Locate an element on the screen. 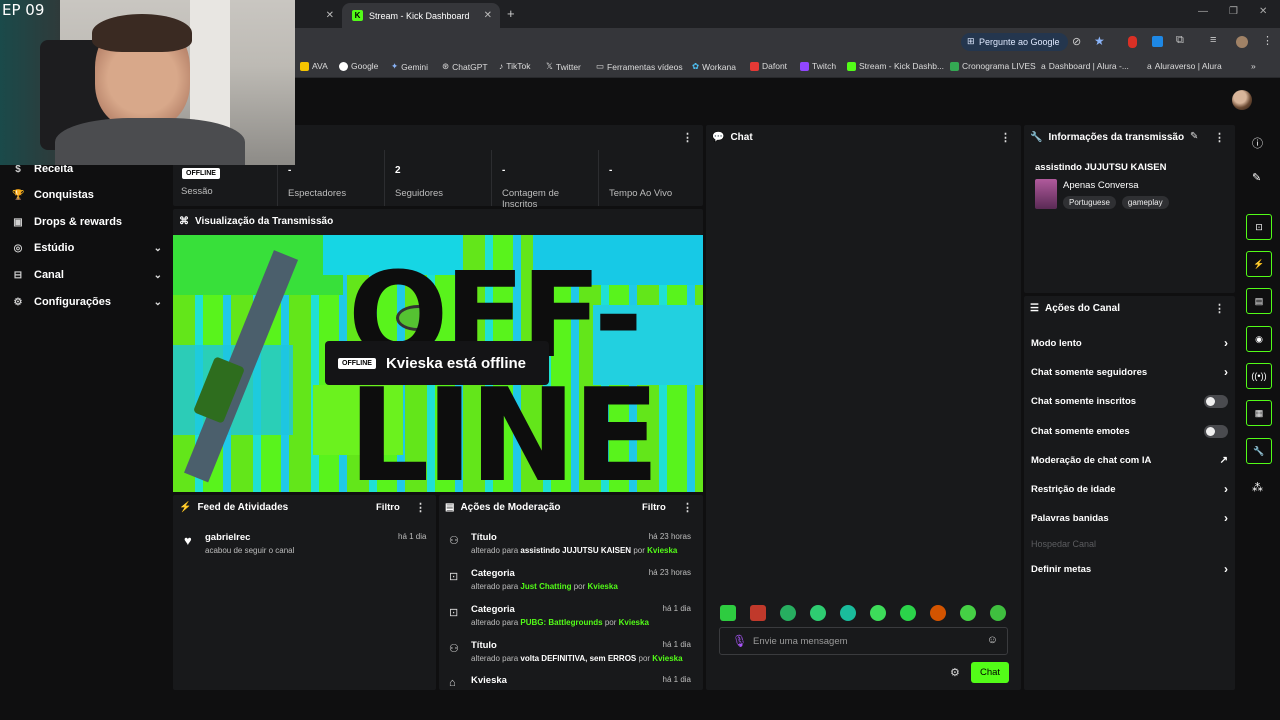 Image resolution: width=1280 pixels, height=720 pixels. browser-menu-icon: ⋮ is located at coordinates (1267, 40).